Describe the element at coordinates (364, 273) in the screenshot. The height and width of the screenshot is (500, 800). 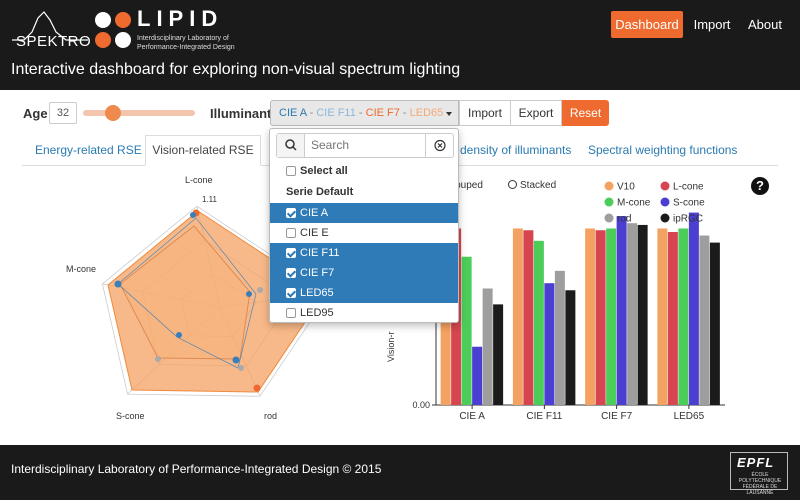
I see `illuminant-option: CIE F7` at that location.